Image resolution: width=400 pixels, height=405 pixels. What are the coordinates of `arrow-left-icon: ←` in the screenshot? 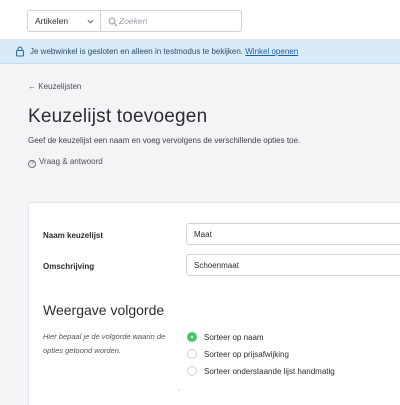 It's located at (33, 86).